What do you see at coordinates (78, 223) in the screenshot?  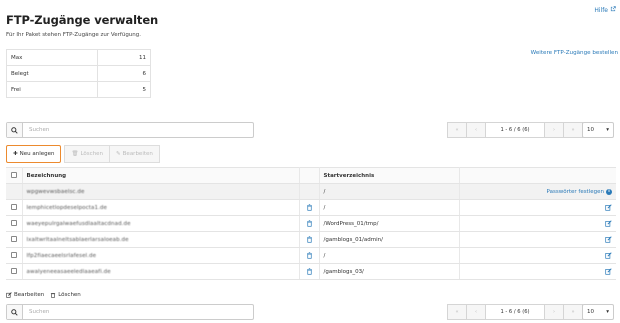 I see `account-name: waeyepulrgalwaefusdlaaltacdnad.de` at bounding box center [78, 223].